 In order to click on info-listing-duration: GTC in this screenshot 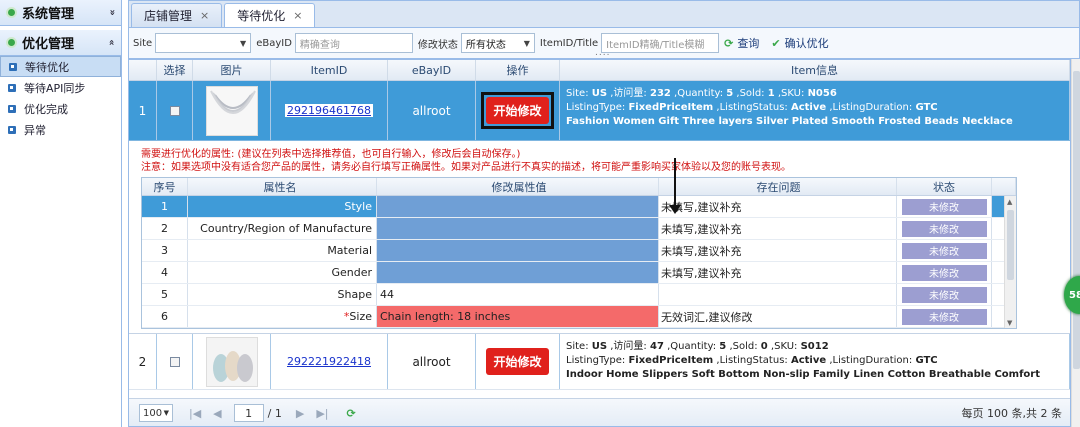, I will do `click(926, 107)`.